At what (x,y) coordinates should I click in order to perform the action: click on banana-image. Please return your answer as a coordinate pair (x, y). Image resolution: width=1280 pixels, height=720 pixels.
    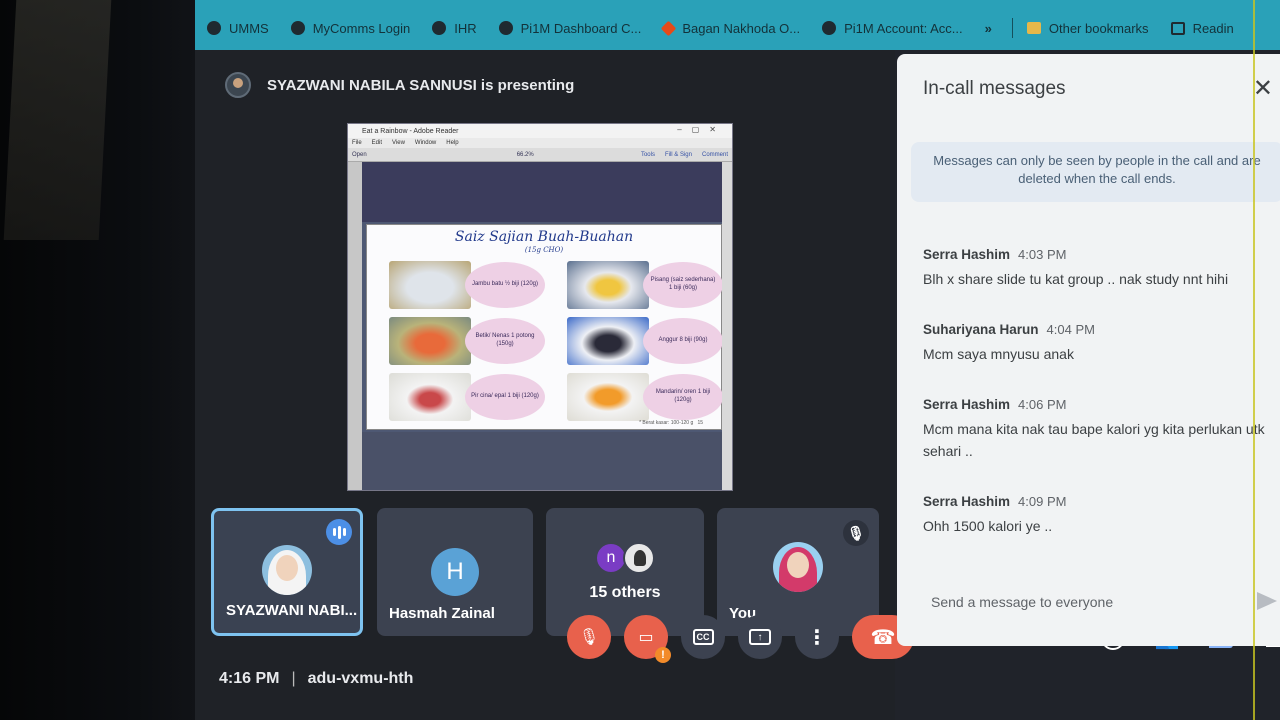
    Looking at the image, I should click on (608, 285).